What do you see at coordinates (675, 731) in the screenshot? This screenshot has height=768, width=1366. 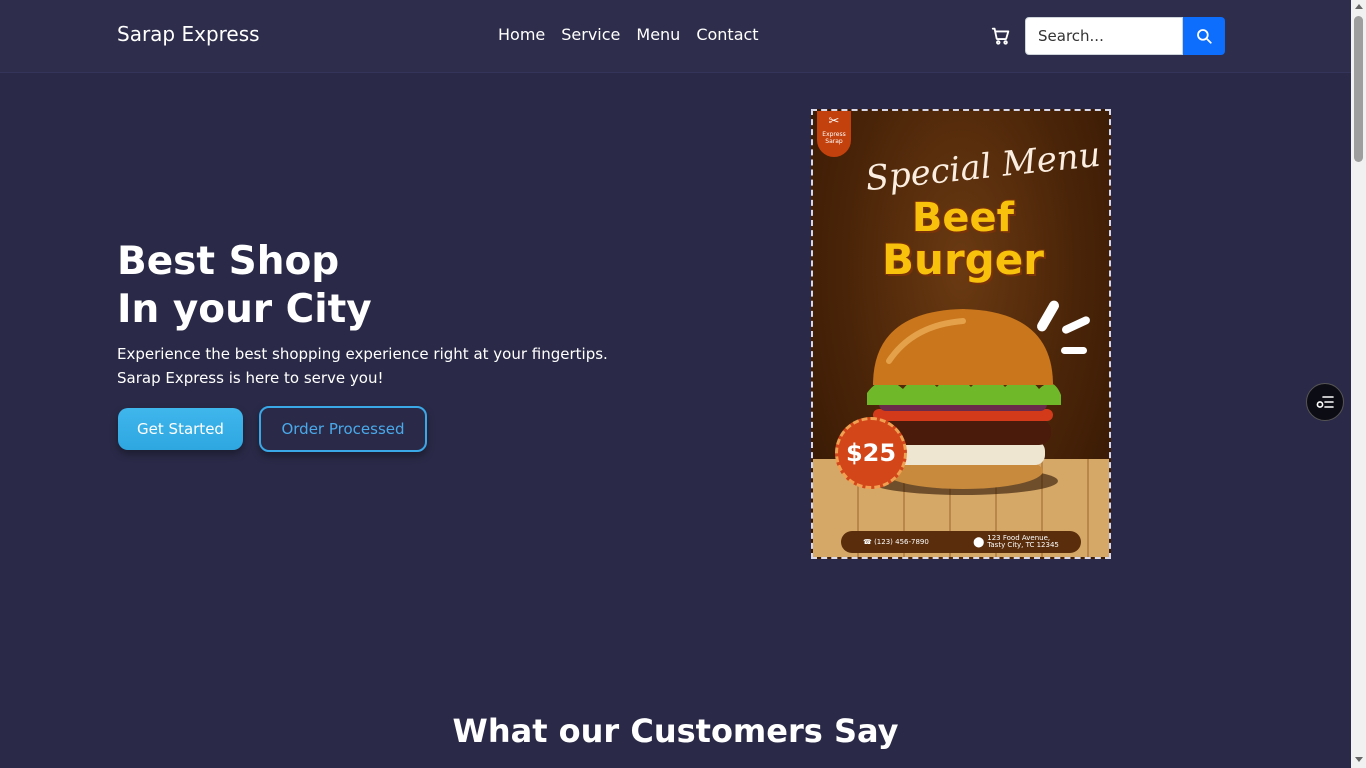 I see `section-title: What our Customers Say` at bounding box center [675, 731].